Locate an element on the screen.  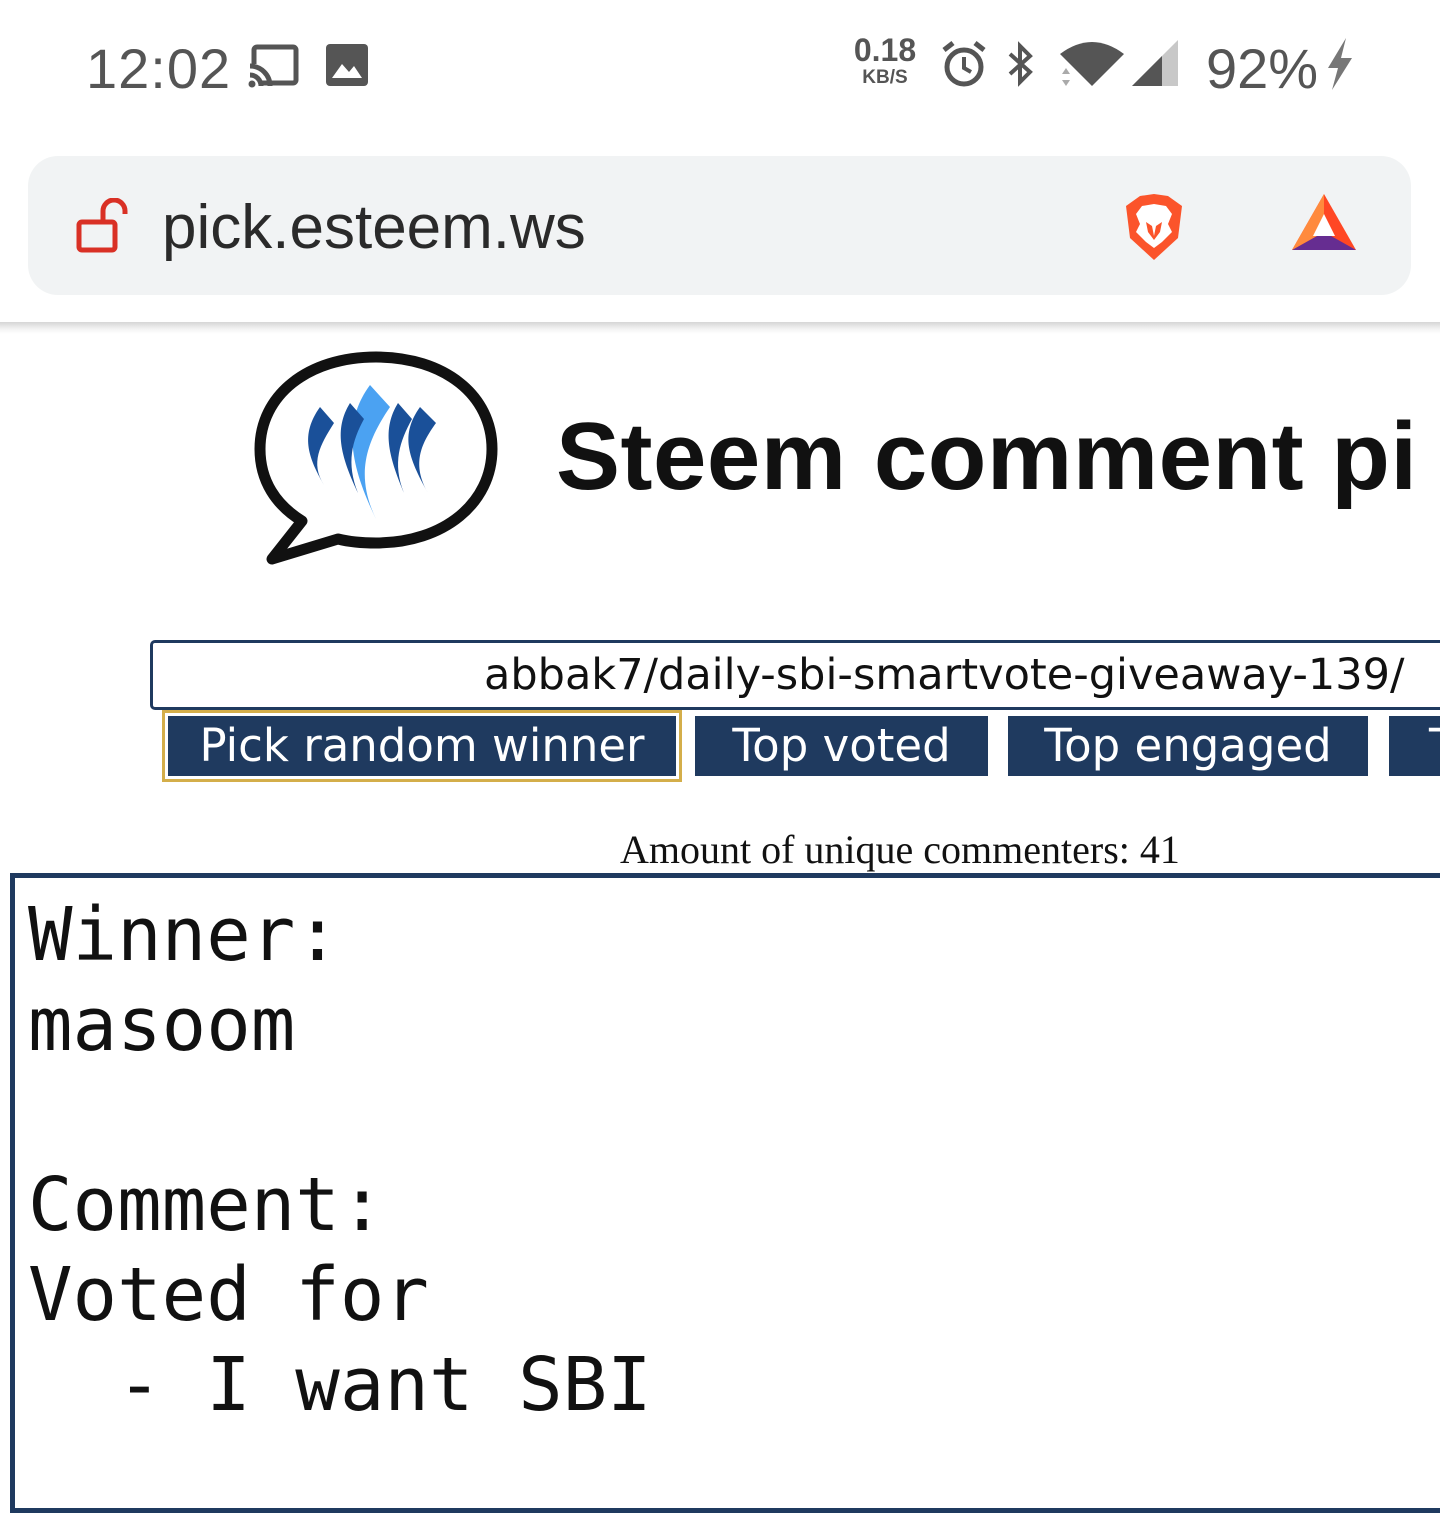
wifi-icon is located at coordinates (1091, 67).